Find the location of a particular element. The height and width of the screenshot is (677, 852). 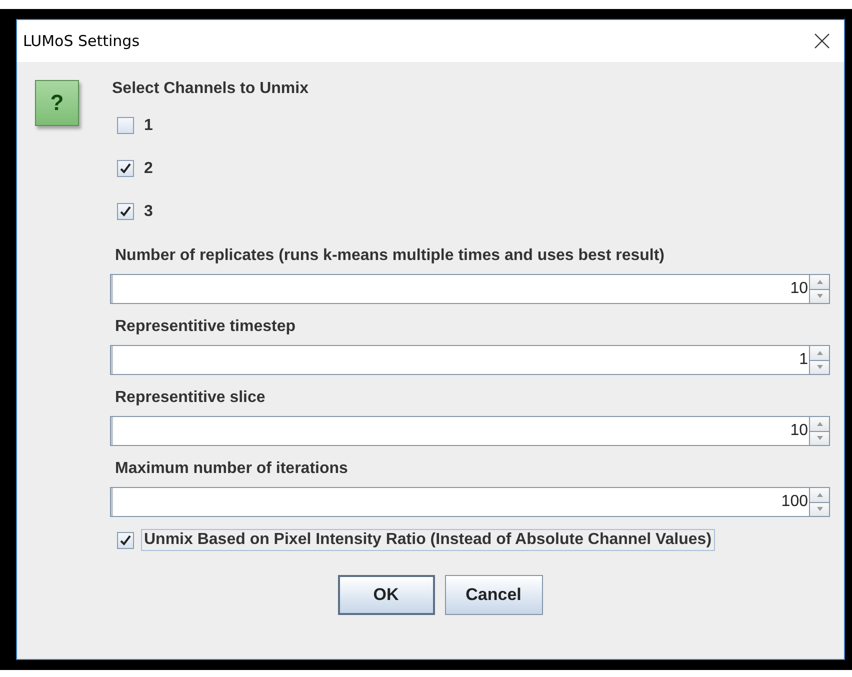

field-label: Maximum number of iterations is located at coordinates (232, 469).